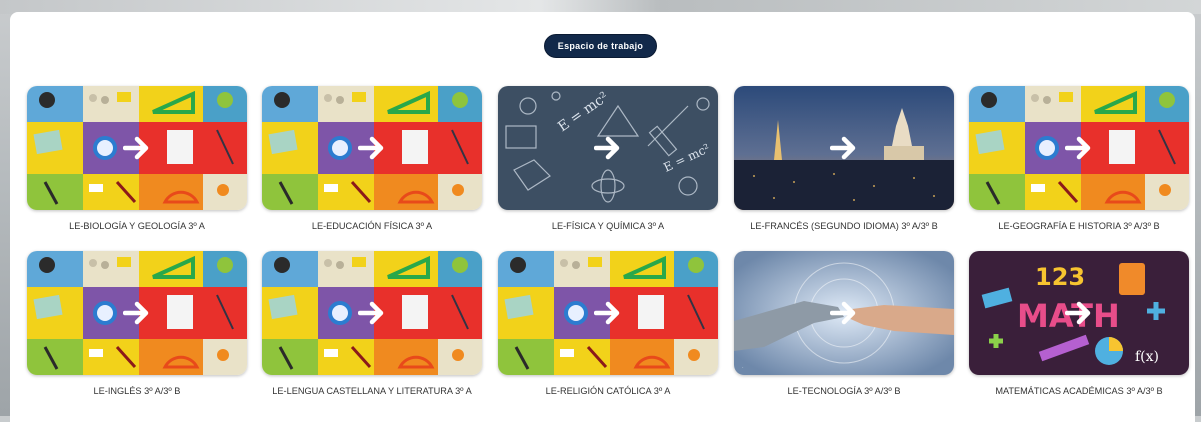  I want to click on course-link: LE-EDUCACIÓN FÍSICA 3º A, so click(372, 226).